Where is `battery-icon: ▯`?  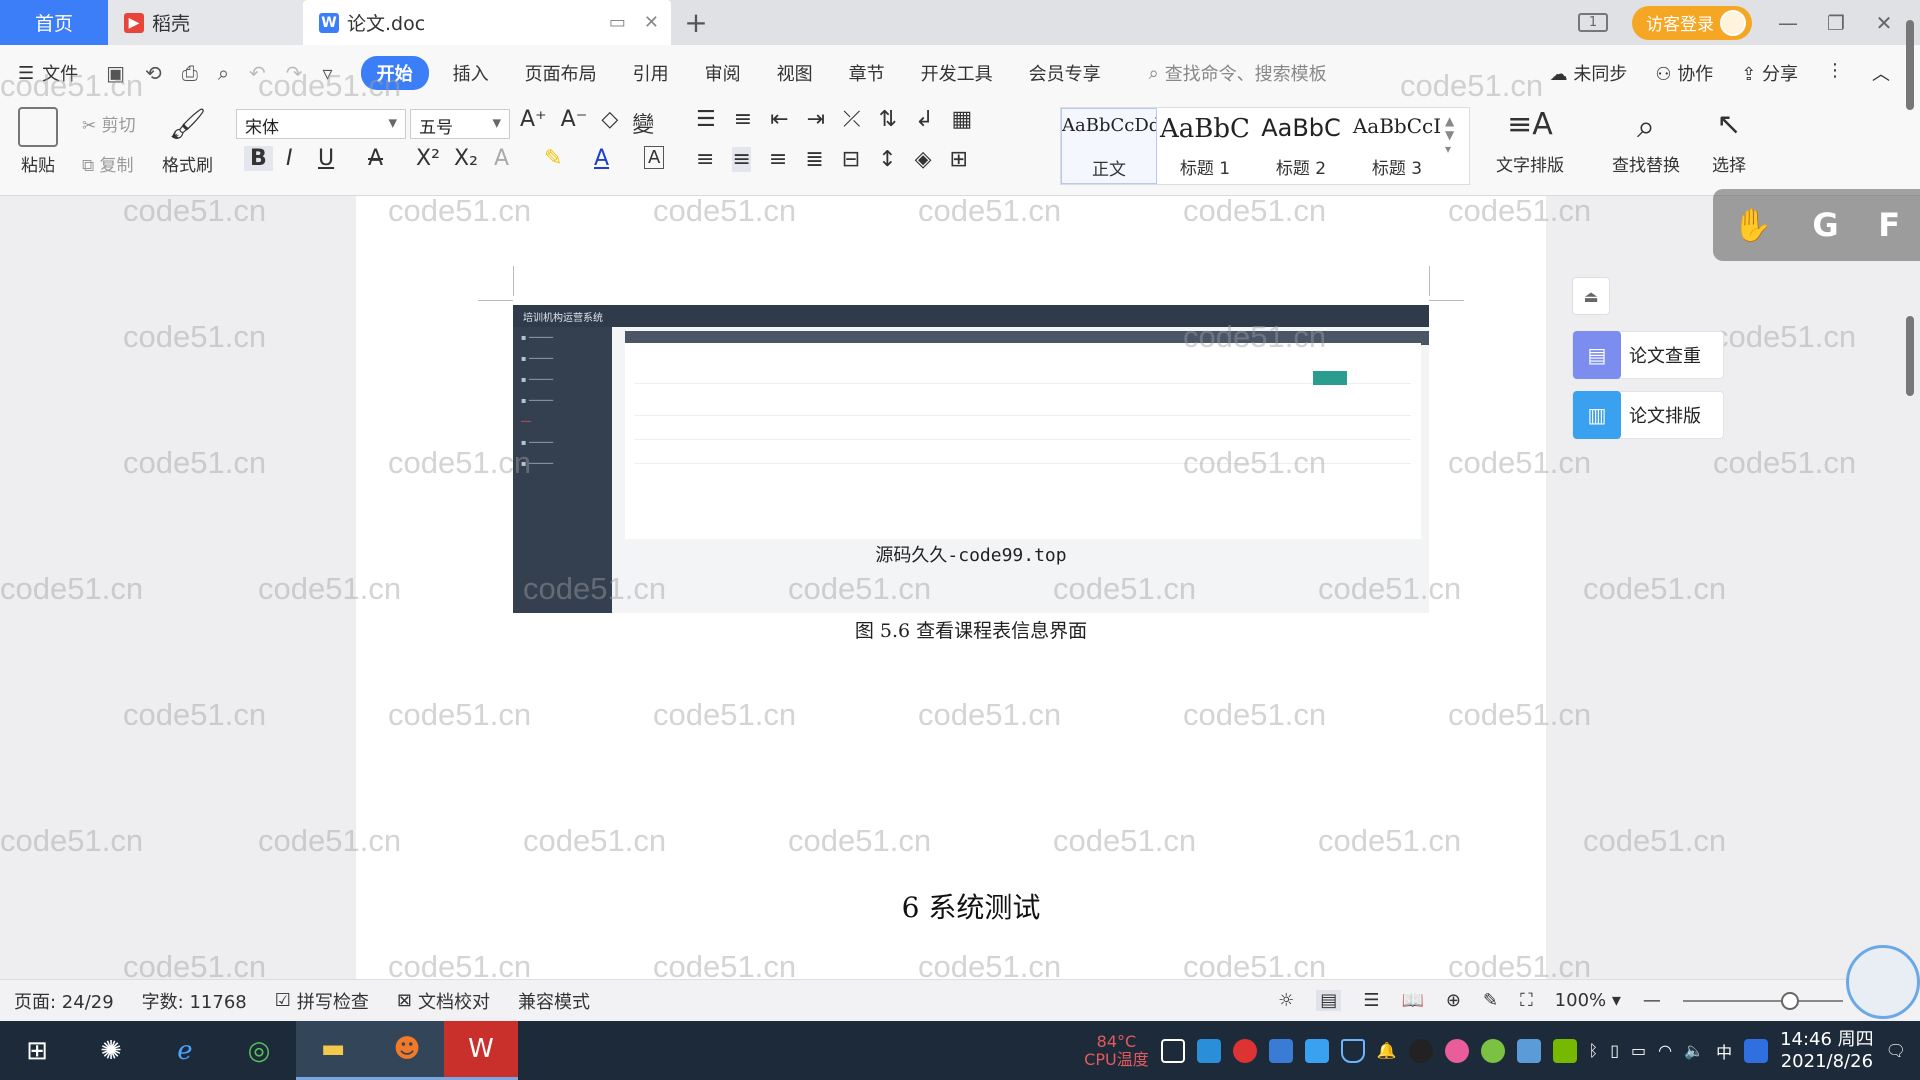
battery-icon: ▯ is located at coordinates (1614, 1050).